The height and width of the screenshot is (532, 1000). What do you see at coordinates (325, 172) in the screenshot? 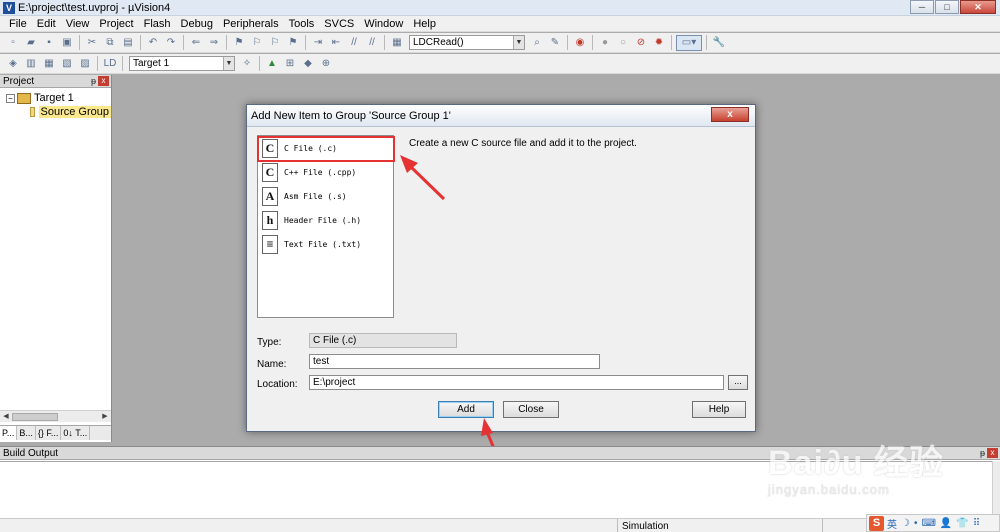
I see `list-item-cpp-file: C C++ File (.cpp)` at bounding box center [325, 172].